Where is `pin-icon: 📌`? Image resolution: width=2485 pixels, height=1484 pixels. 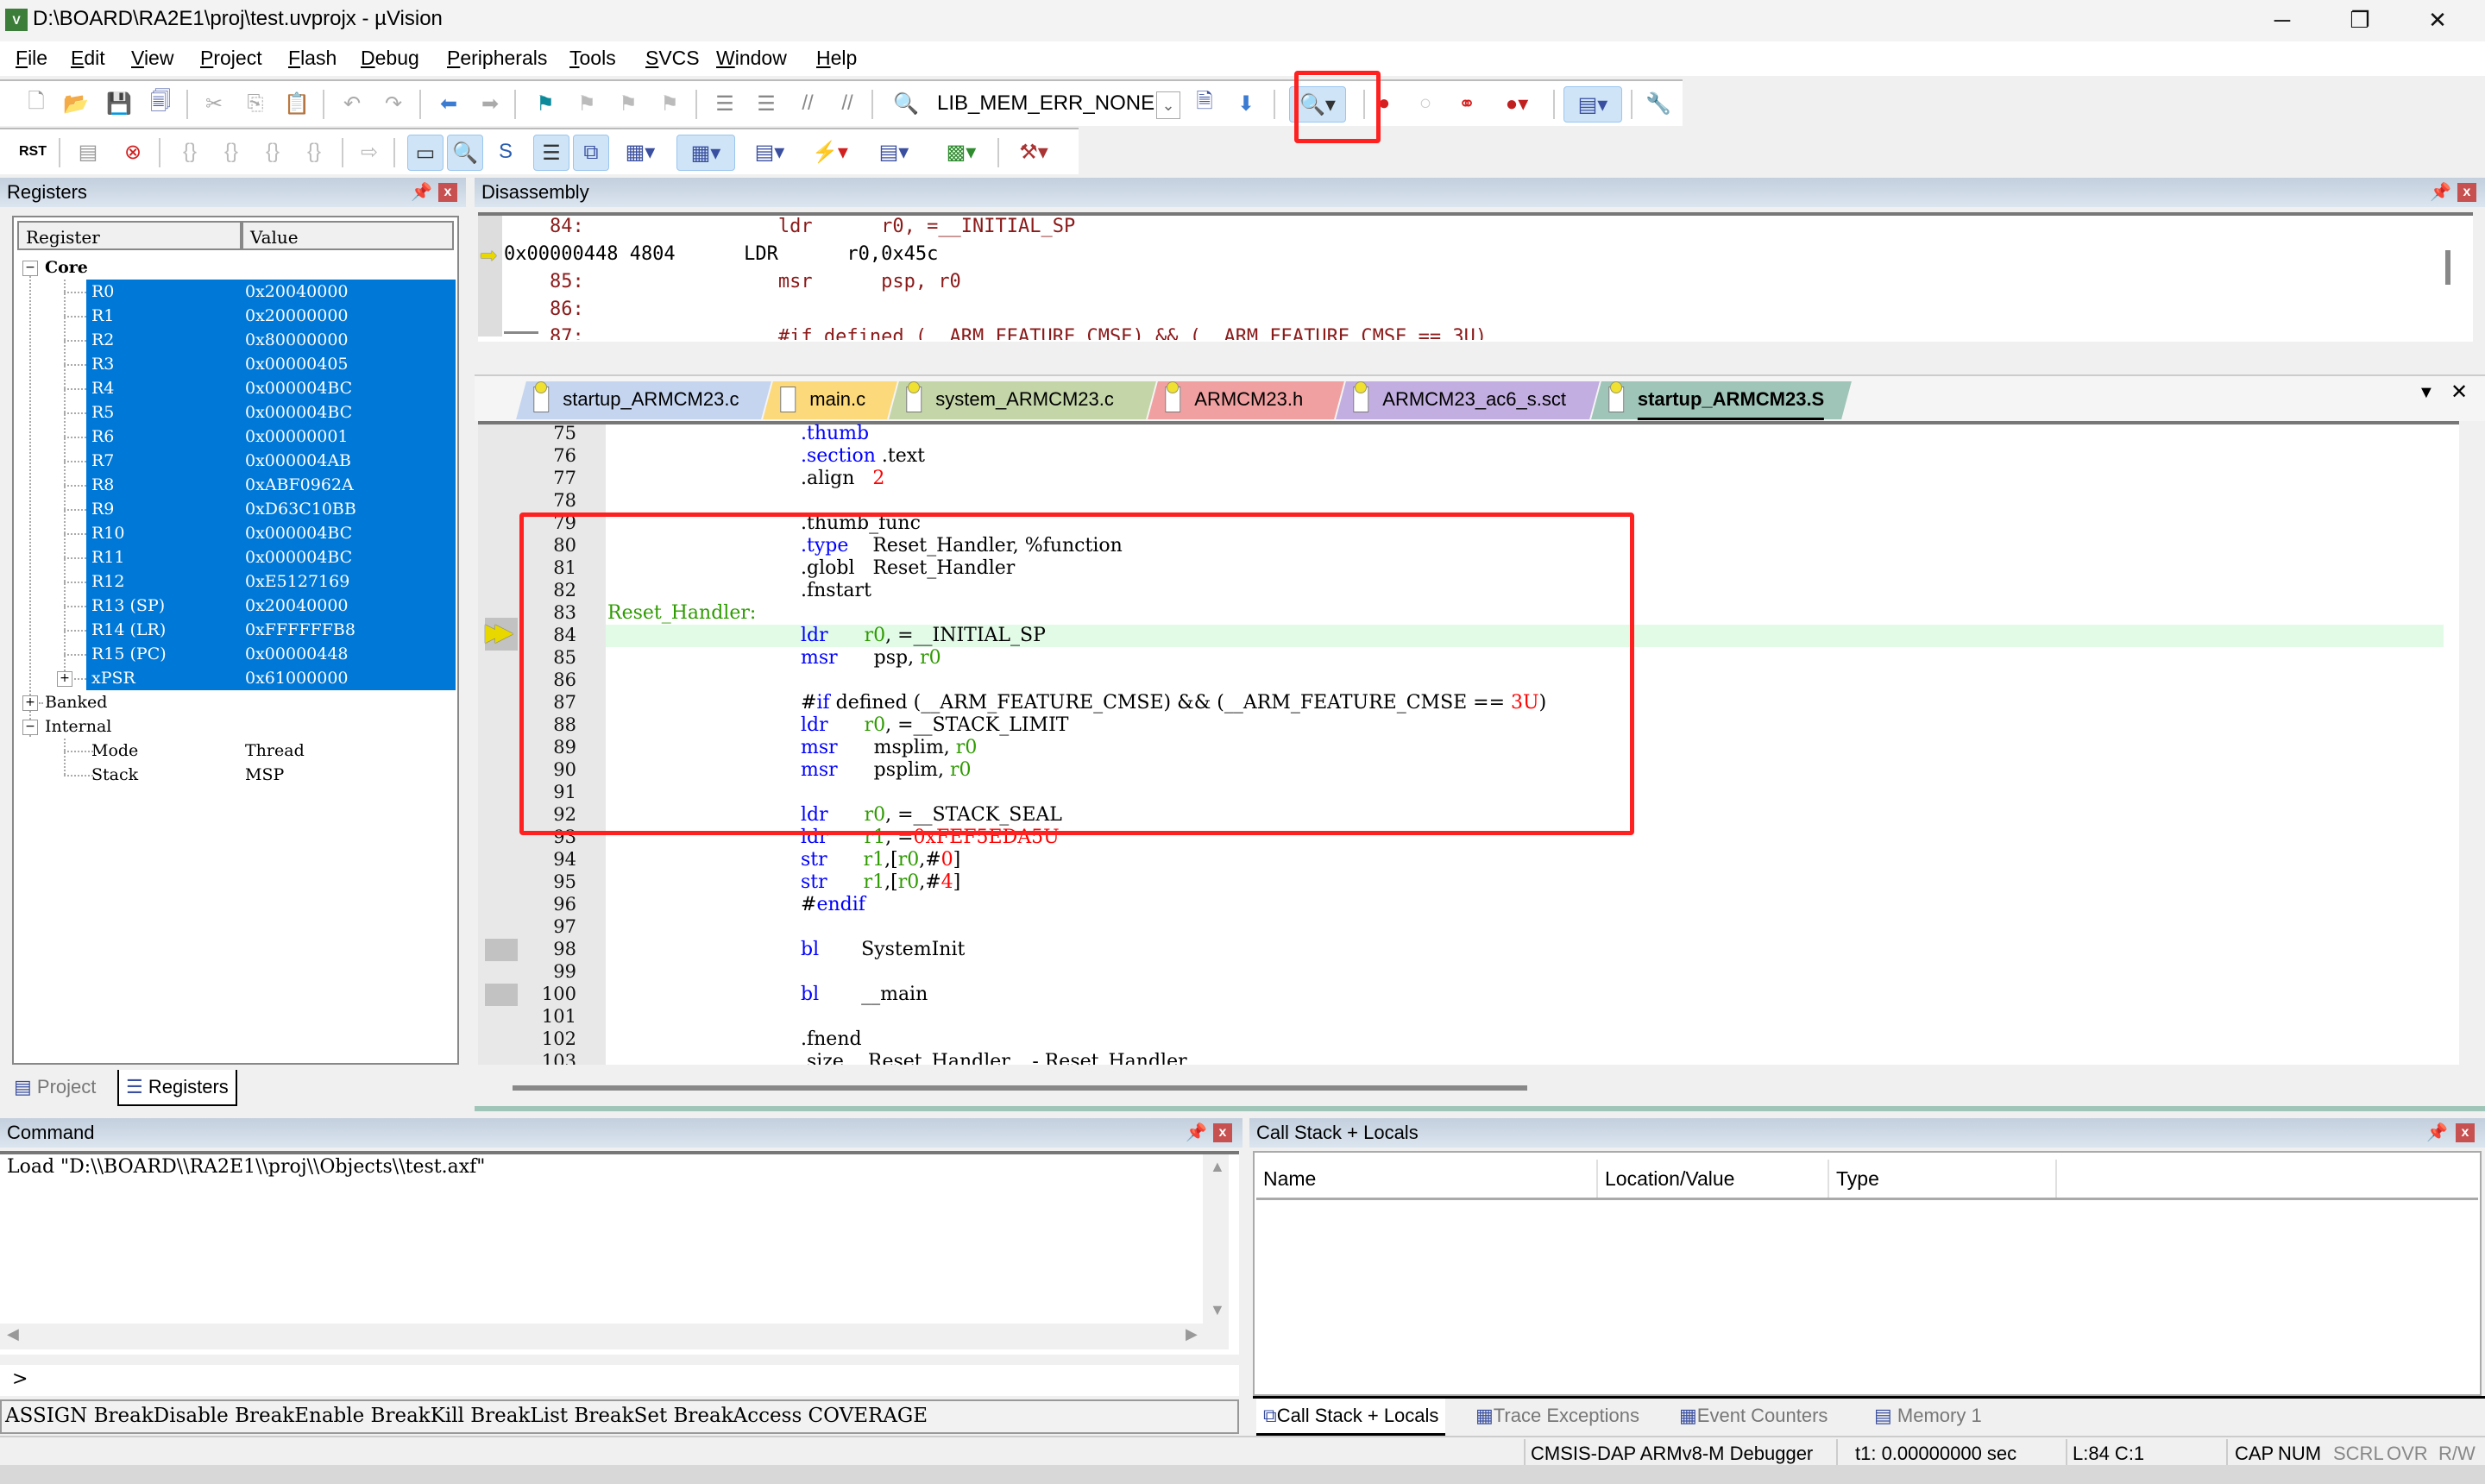 pin-icon: 📌 is located at coordinates (421, 192).